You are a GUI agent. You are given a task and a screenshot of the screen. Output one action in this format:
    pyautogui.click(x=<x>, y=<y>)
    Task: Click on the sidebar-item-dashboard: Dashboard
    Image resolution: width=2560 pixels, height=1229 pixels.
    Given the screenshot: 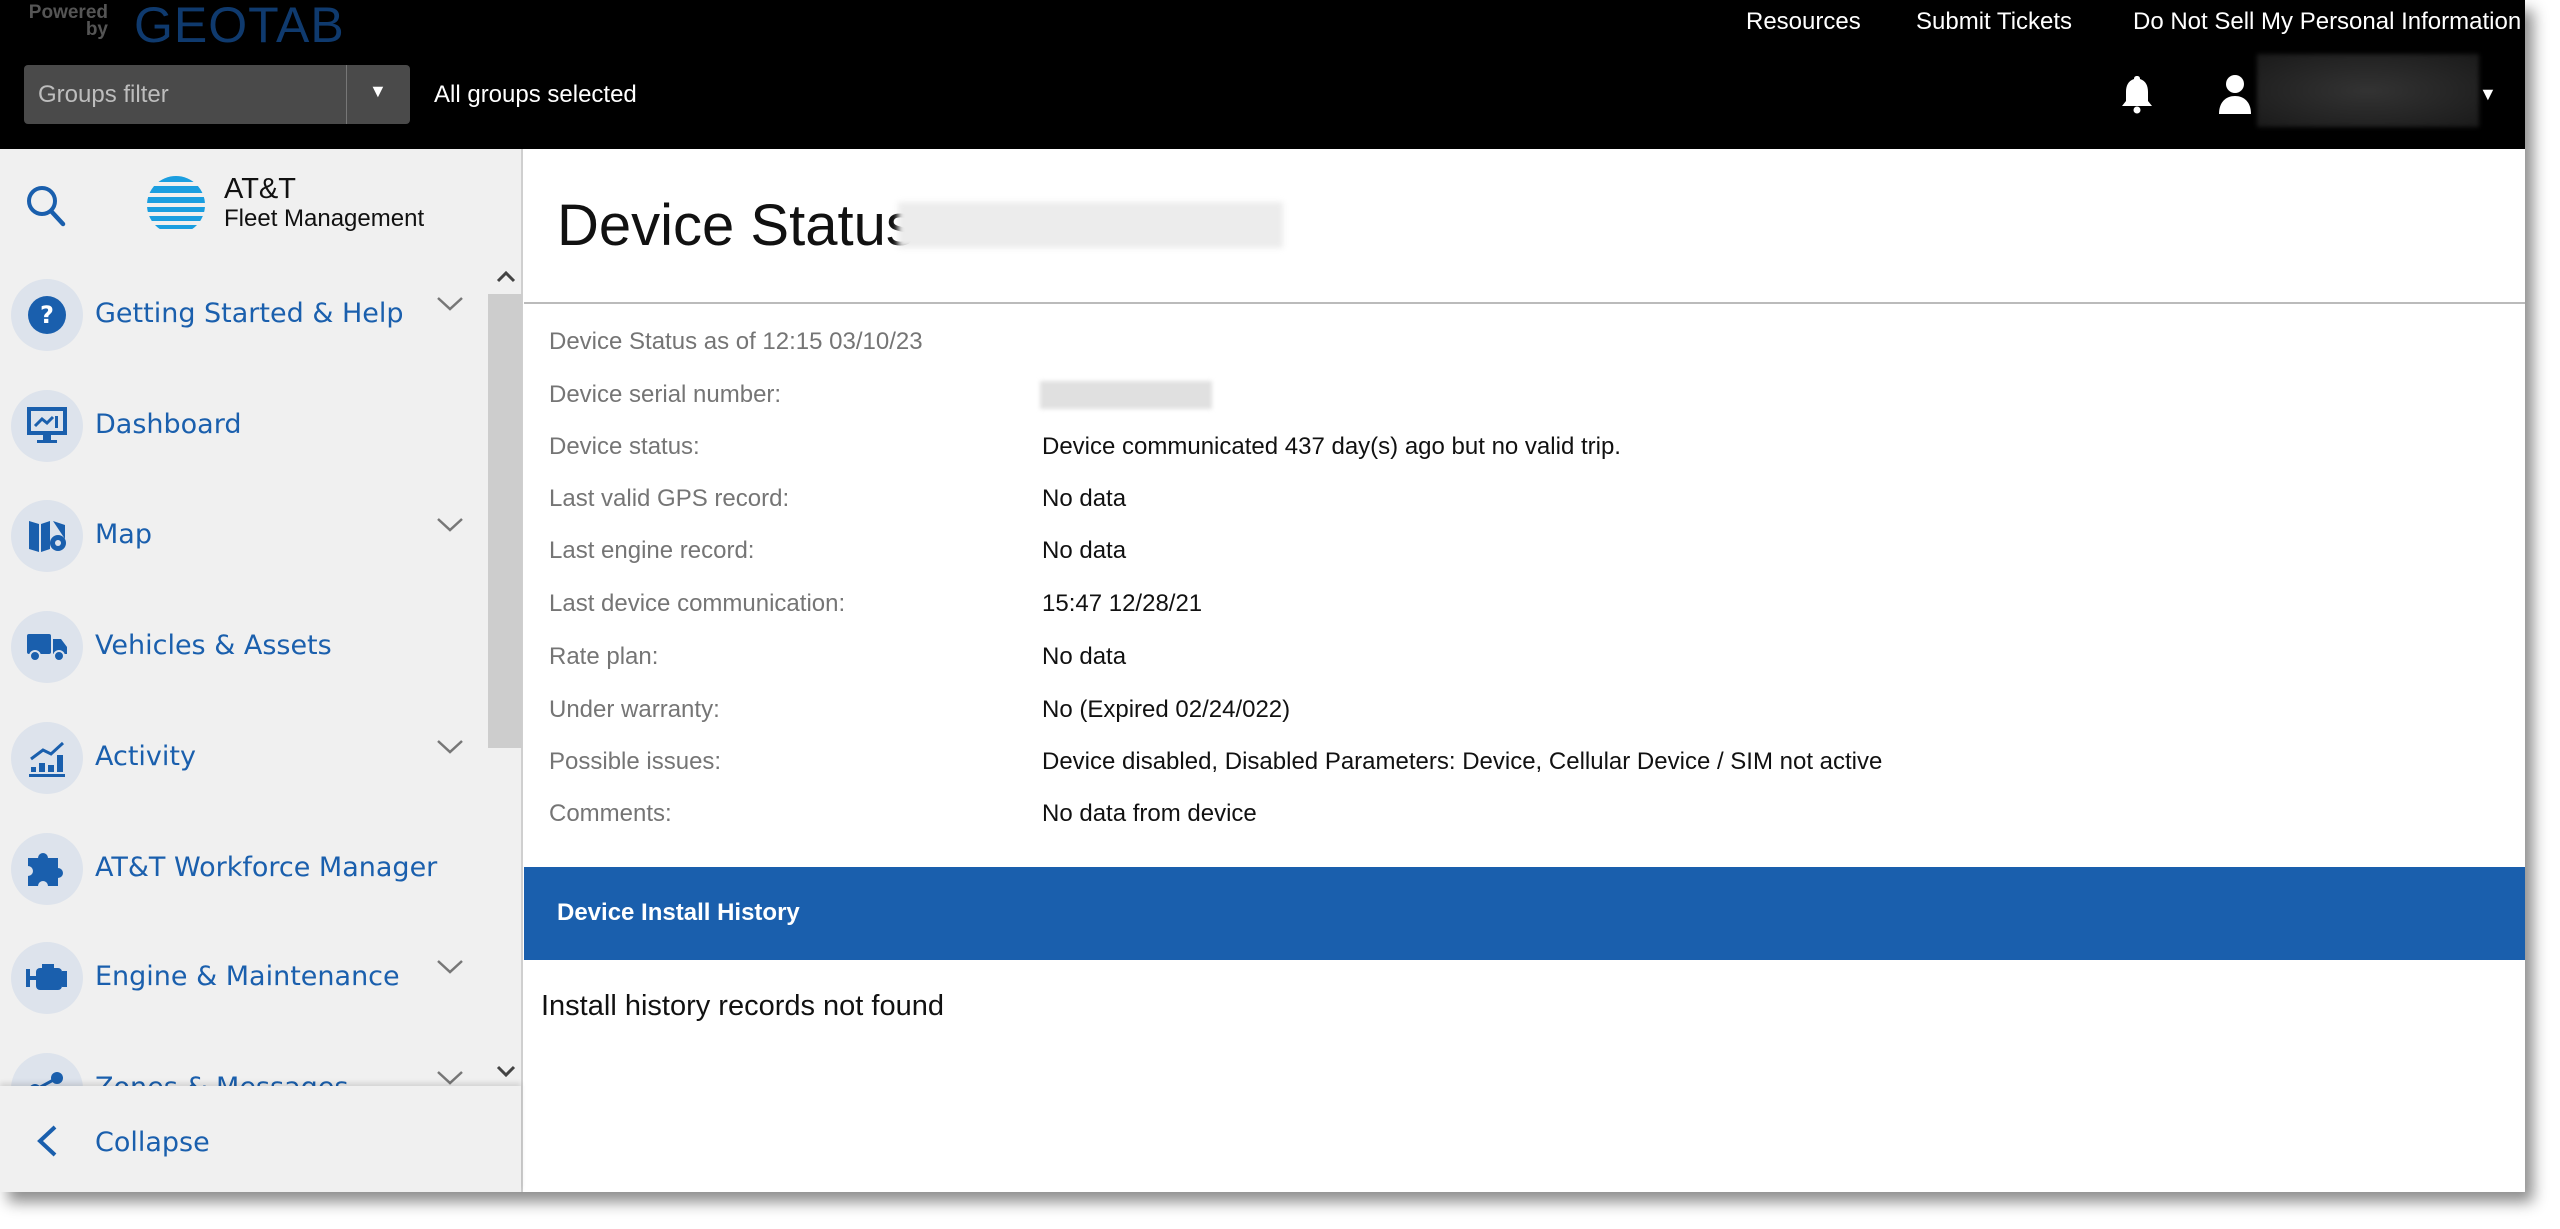 What is the action you would take?
    pyautogui.click(x=244, y=426)
    